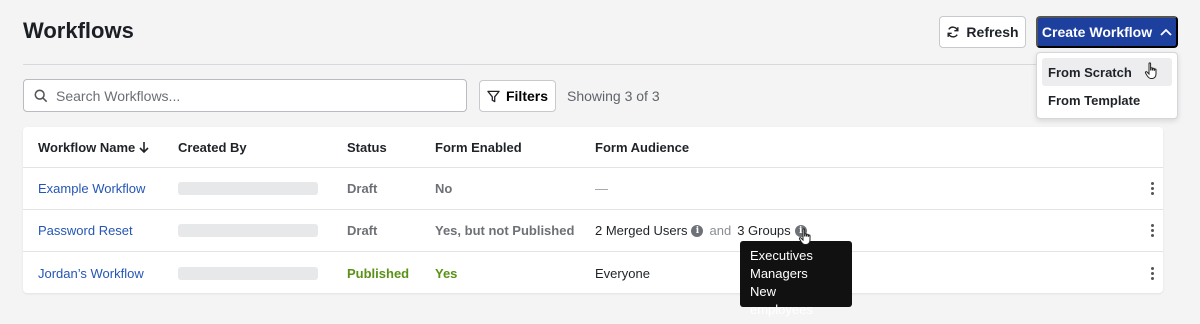 Image resolution: width=1200 pixels, height=324 pixels. Describe the element at coordinates (593, 273) in the screenshot. I see `table-row: Jordan’s Workflow Published Yes Everyone` at that location.